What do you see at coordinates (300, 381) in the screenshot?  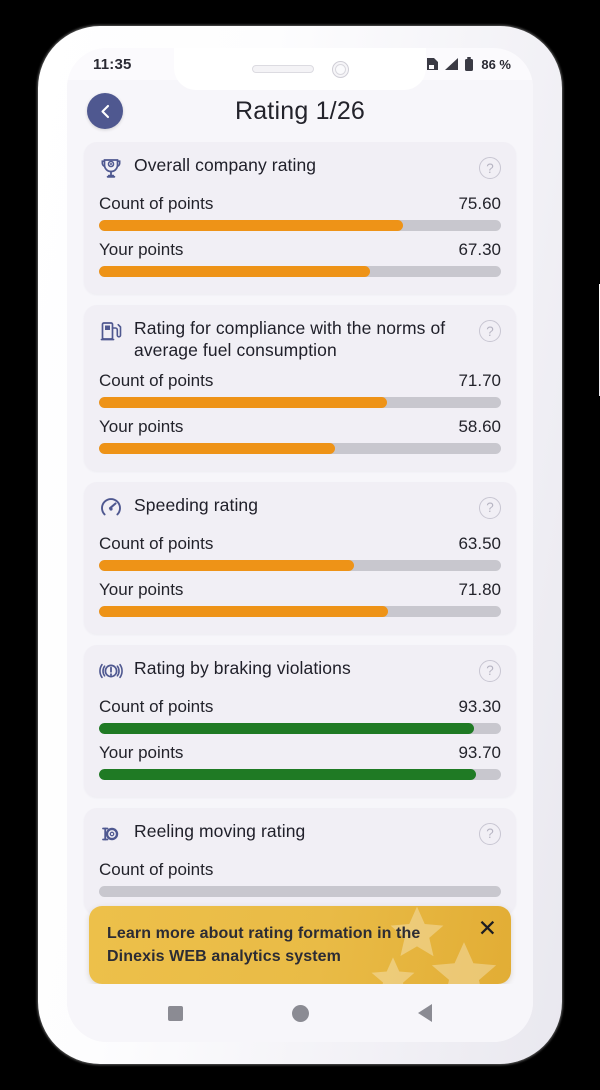 I see `count-of-points-row: Count of points 71.70` at bounding box center [300, 381].